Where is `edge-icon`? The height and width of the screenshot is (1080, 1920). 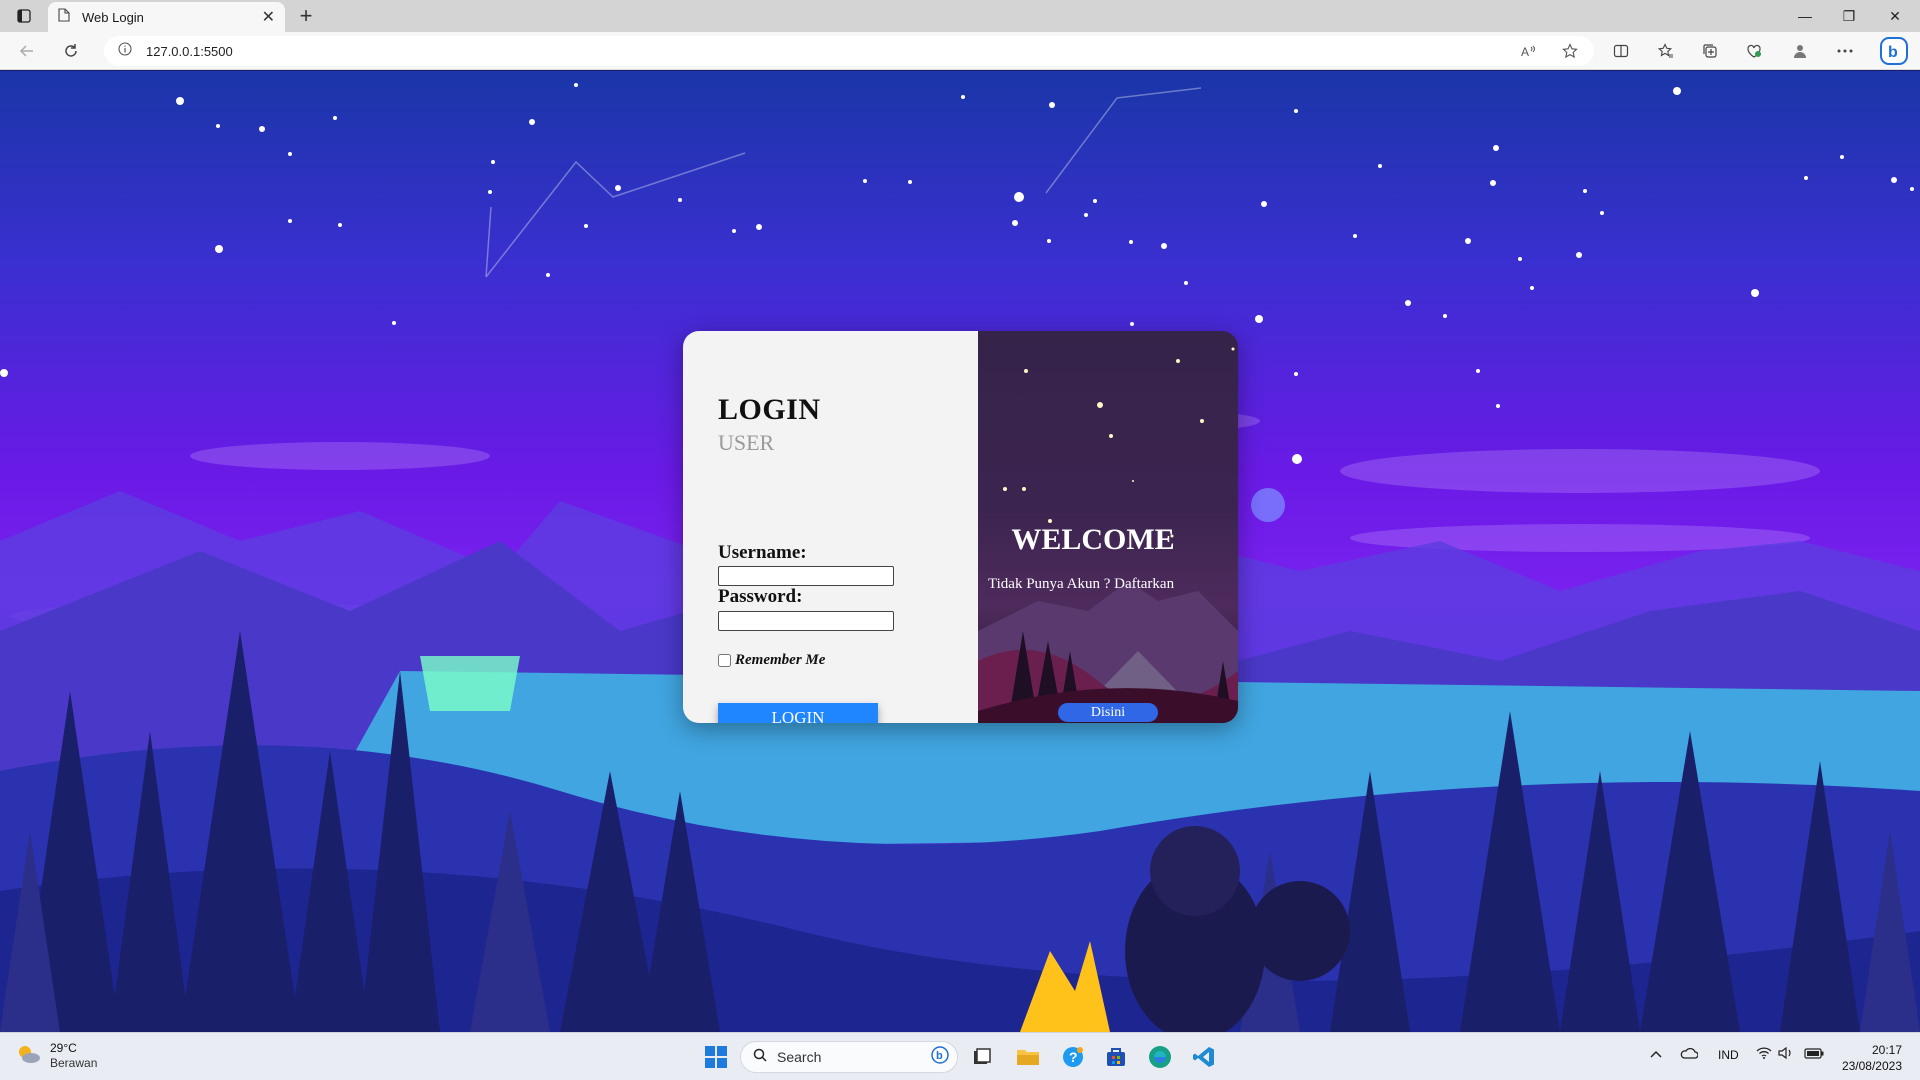
edge-icon is located at coordinates (1160, 1057).